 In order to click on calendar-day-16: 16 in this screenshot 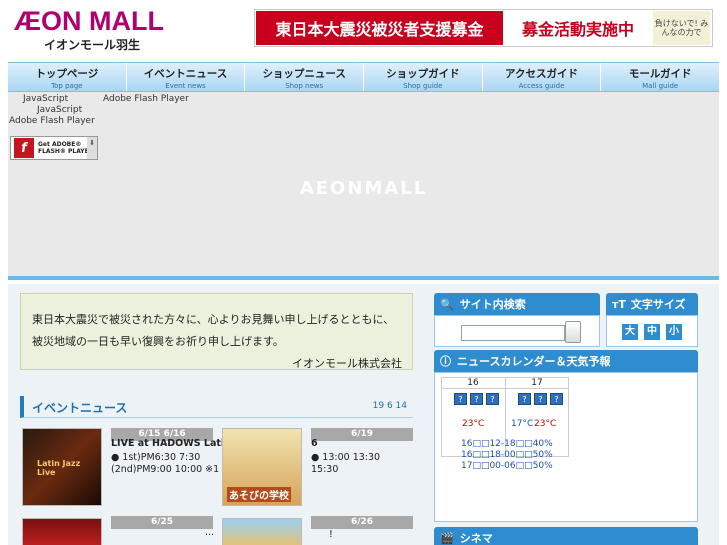, I will do `click(473, 383)`.